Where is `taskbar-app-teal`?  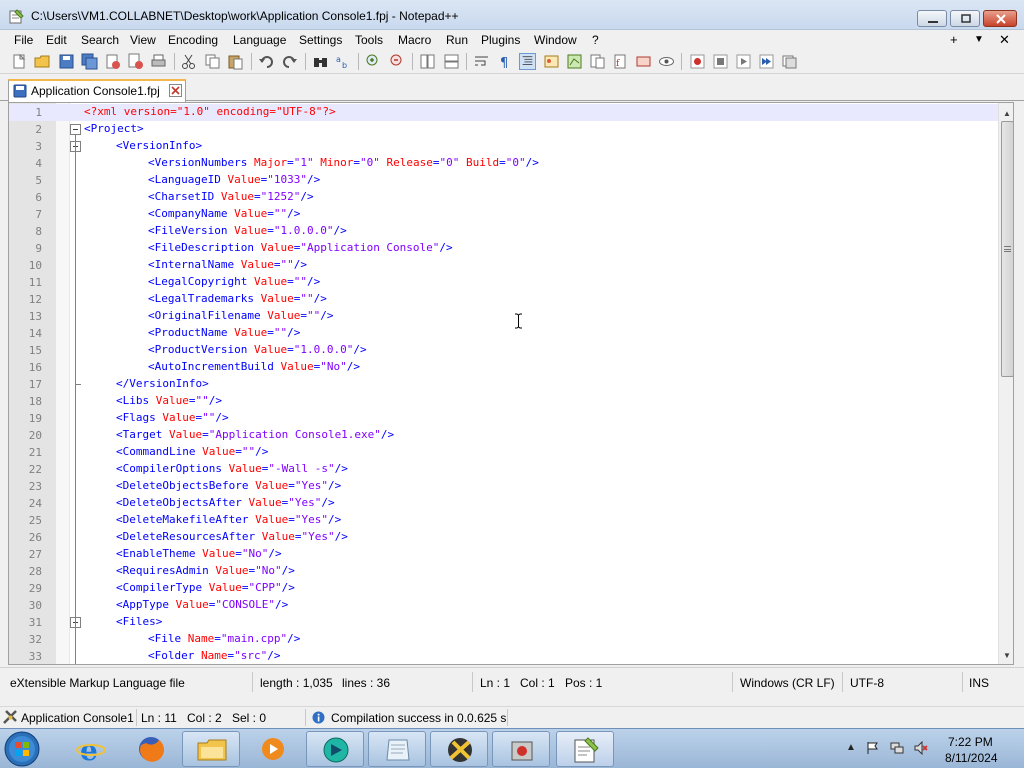 taskbar-app-teal is located at coordinates (335, 749).